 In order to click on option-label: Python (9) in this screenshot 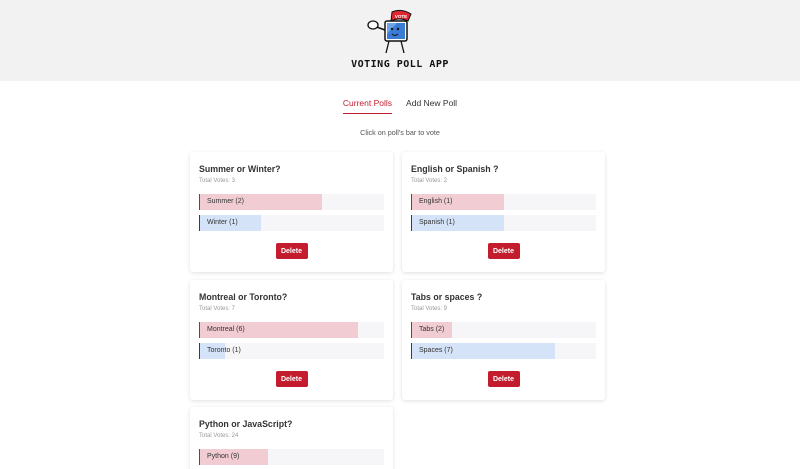, I will do `click(223, 456)`.